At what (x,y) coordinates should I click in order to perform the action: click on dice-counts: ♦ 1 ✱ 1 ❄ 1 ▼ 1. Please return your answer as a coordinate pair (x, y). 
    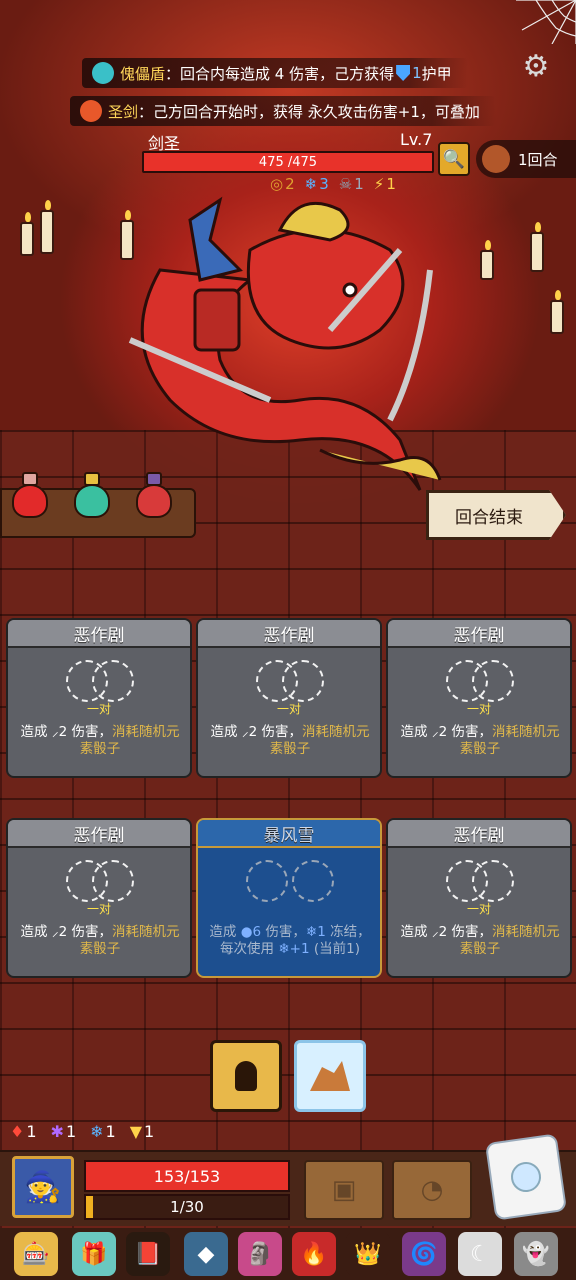
    Looking at the image, I should click on (82, 1131).